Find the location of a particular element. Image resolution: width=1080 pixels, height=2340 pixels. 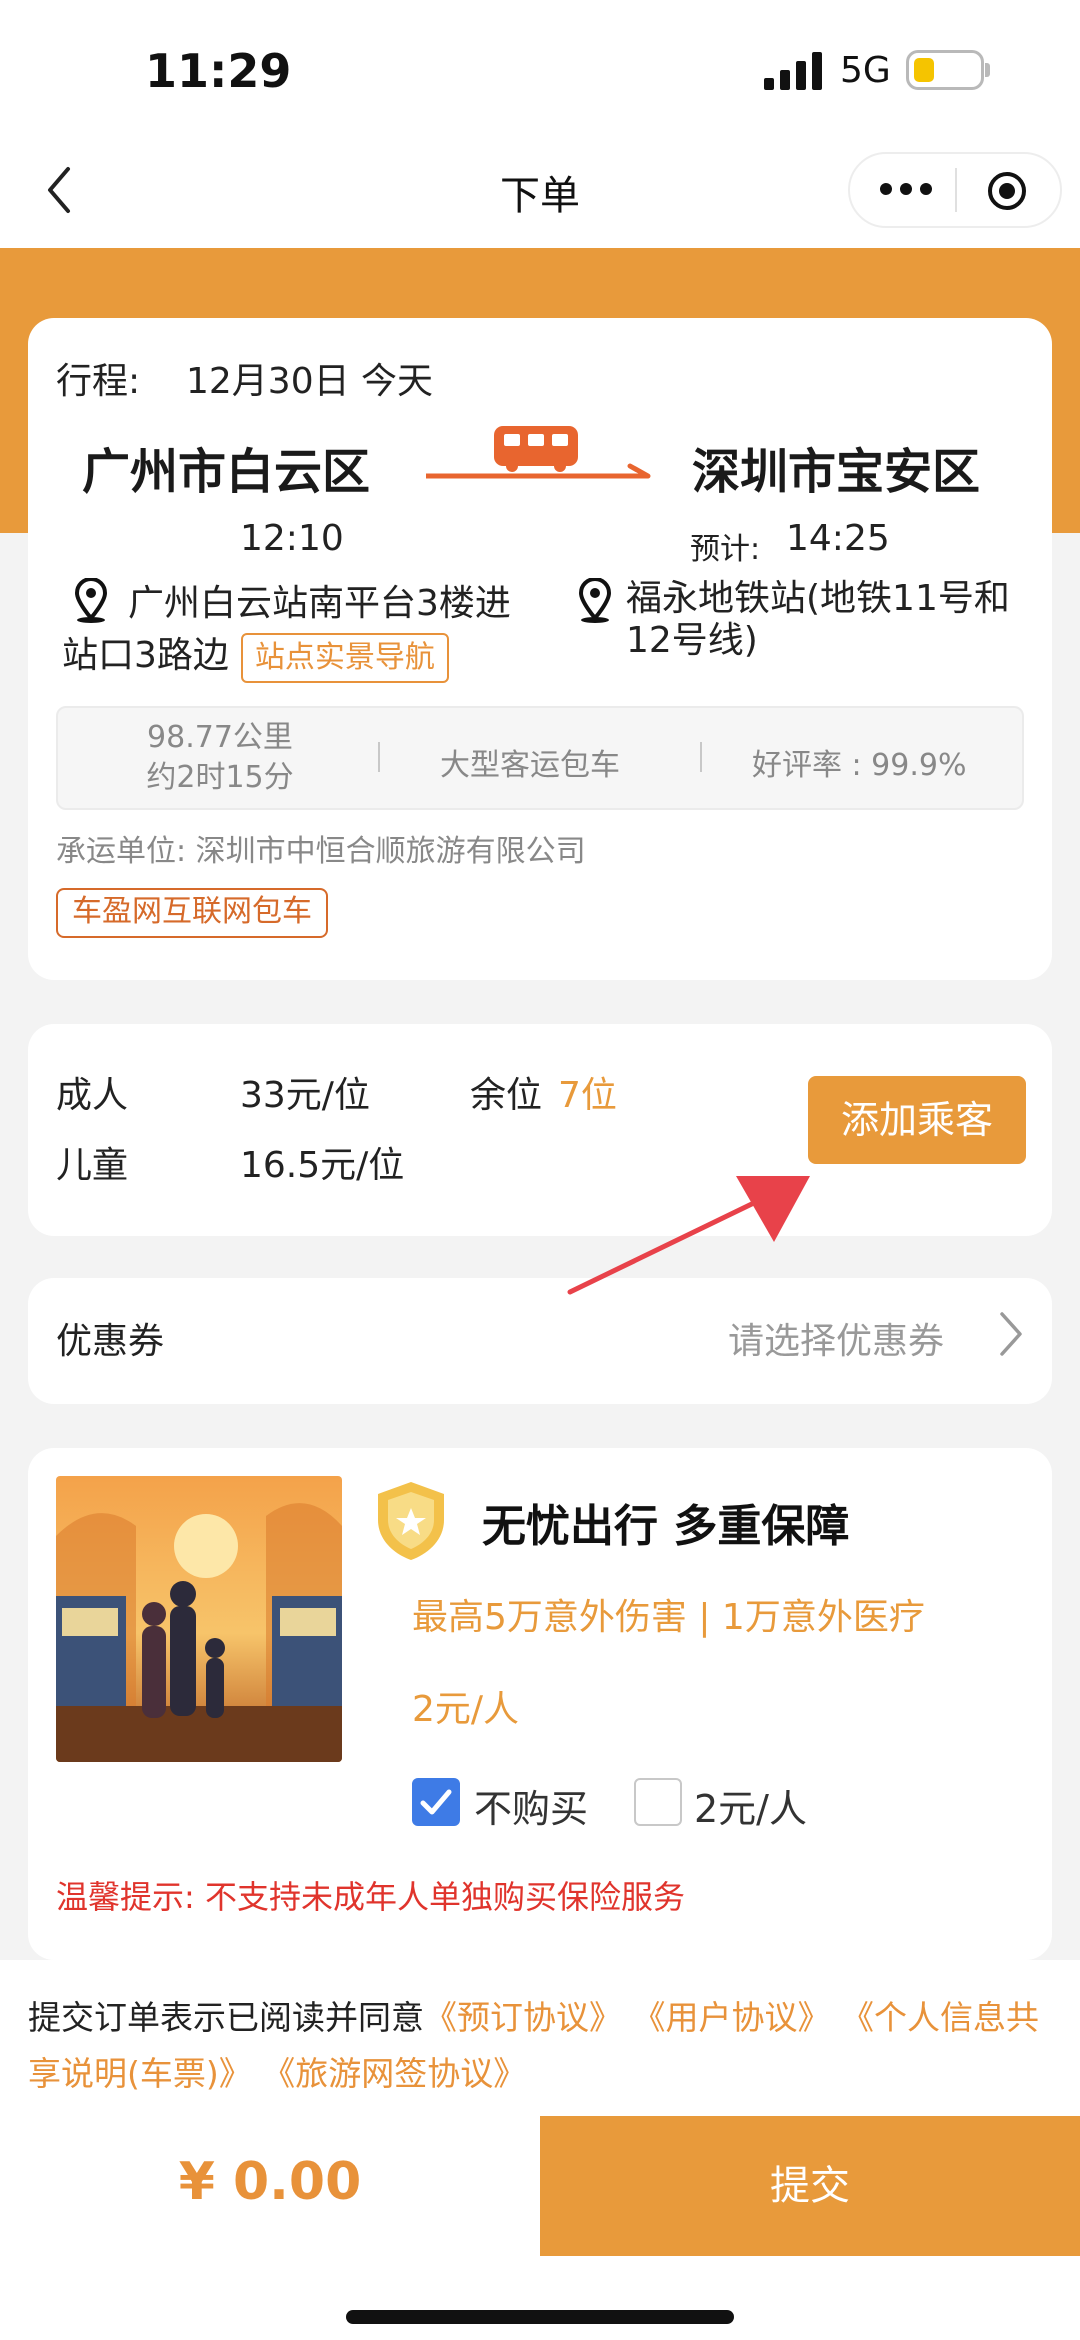

booking-agreement-link: 《预订协议》 is located at coordinates (523, 2017).